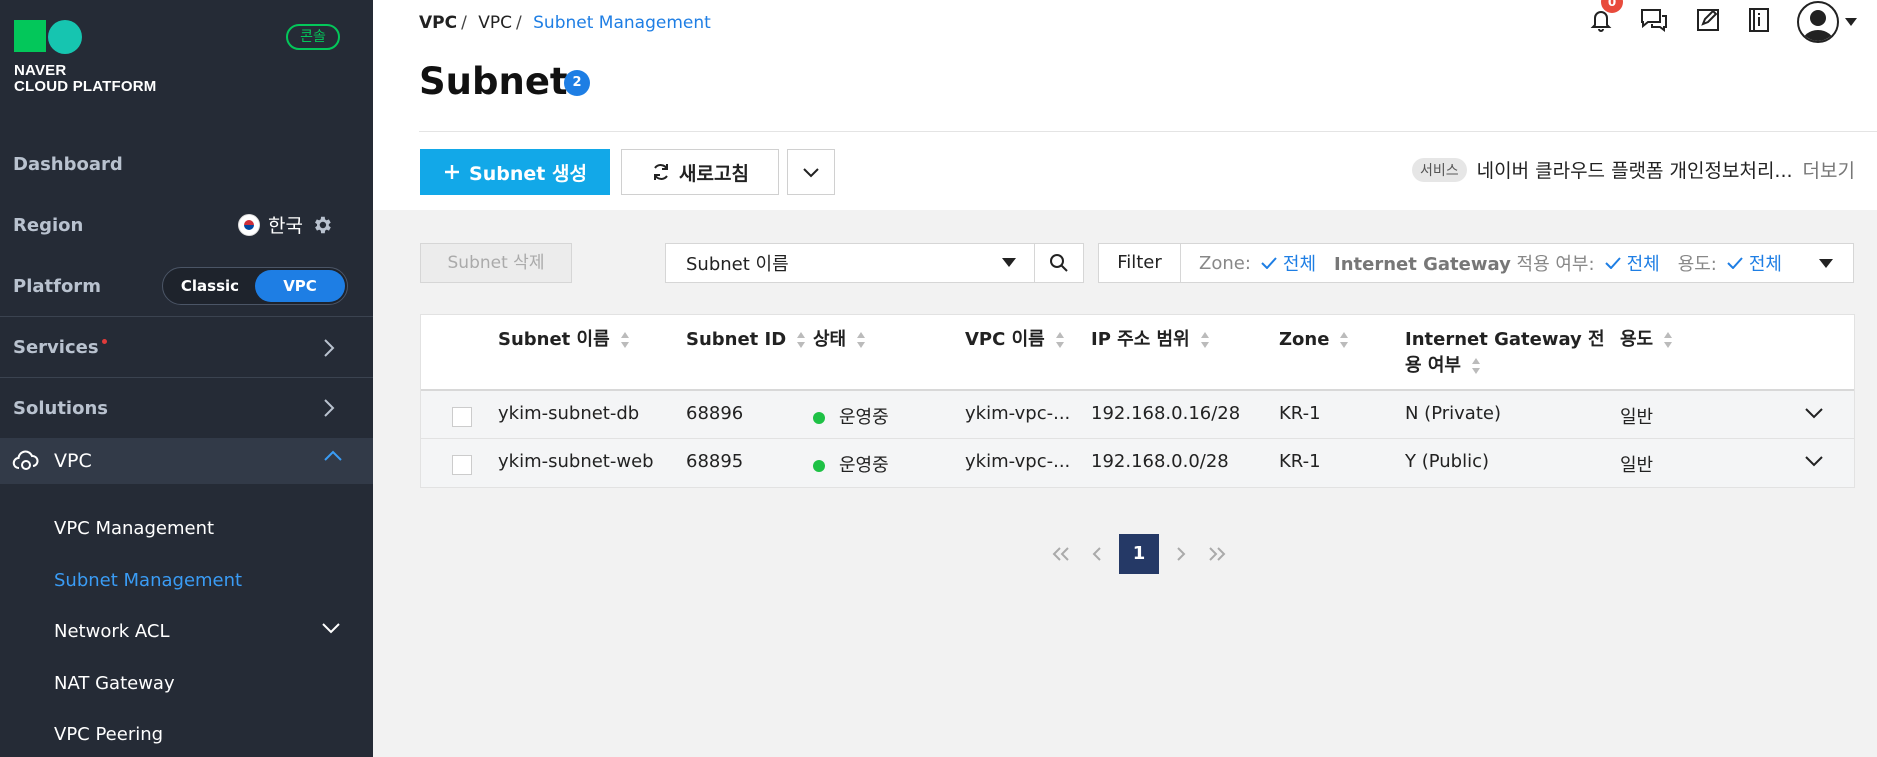 The image size is (1877, 757). What do you see at coordinates (108, 734) in the screenshot?
I see `nav-vpc-peering: VPC Peering` at bounding box center [108, 734].